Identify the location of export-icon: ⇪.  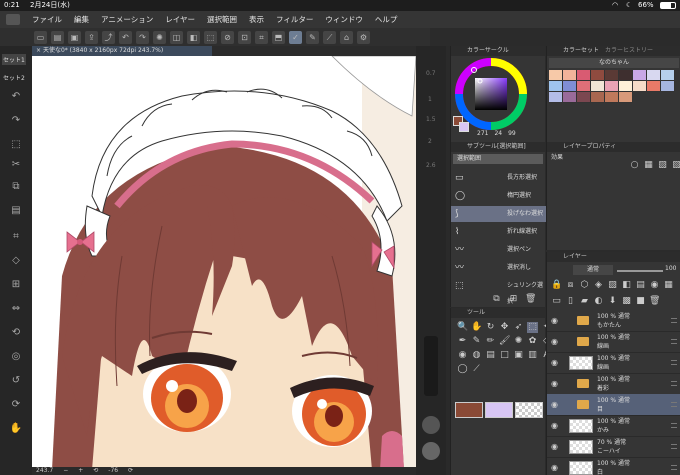
(91, 37).